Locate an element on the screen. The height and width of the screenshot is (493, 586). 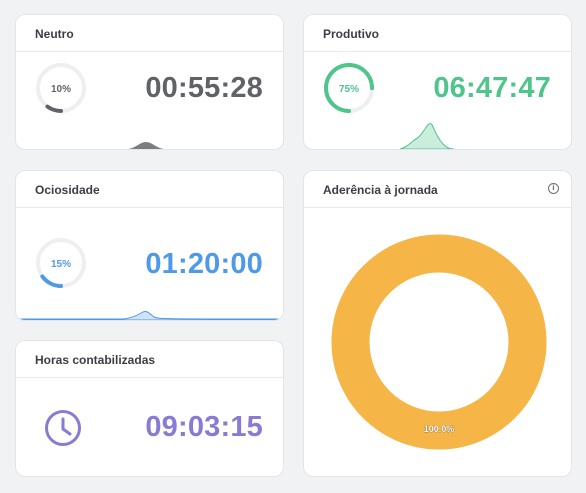
adherence-title-text: Aderência à jornada is located at coordinates (380, 190).